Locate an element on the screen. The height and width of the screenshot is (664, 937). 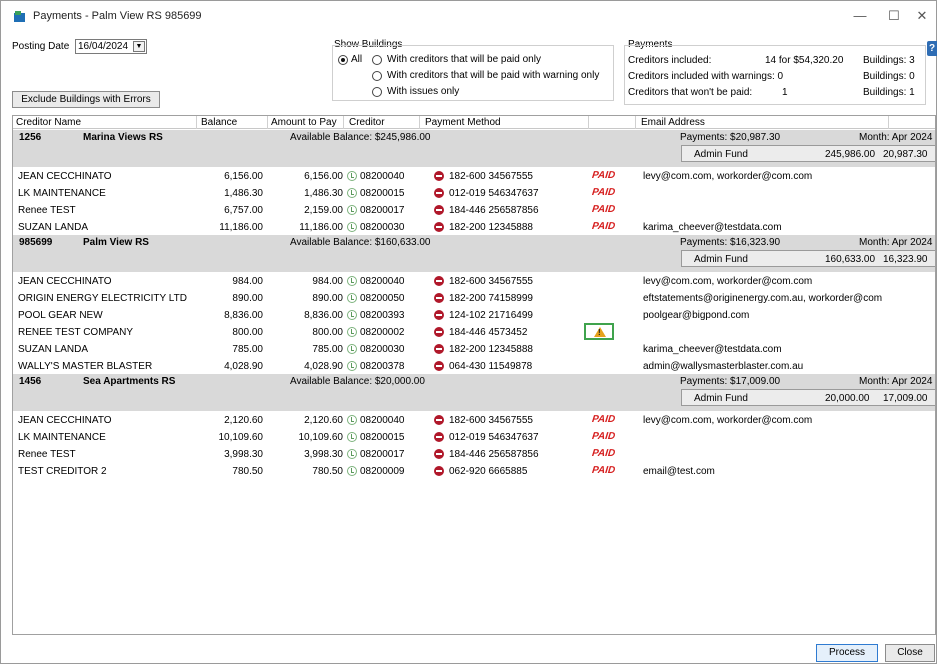
creditor-code: 08200017 is located at coordinates (382, 210).